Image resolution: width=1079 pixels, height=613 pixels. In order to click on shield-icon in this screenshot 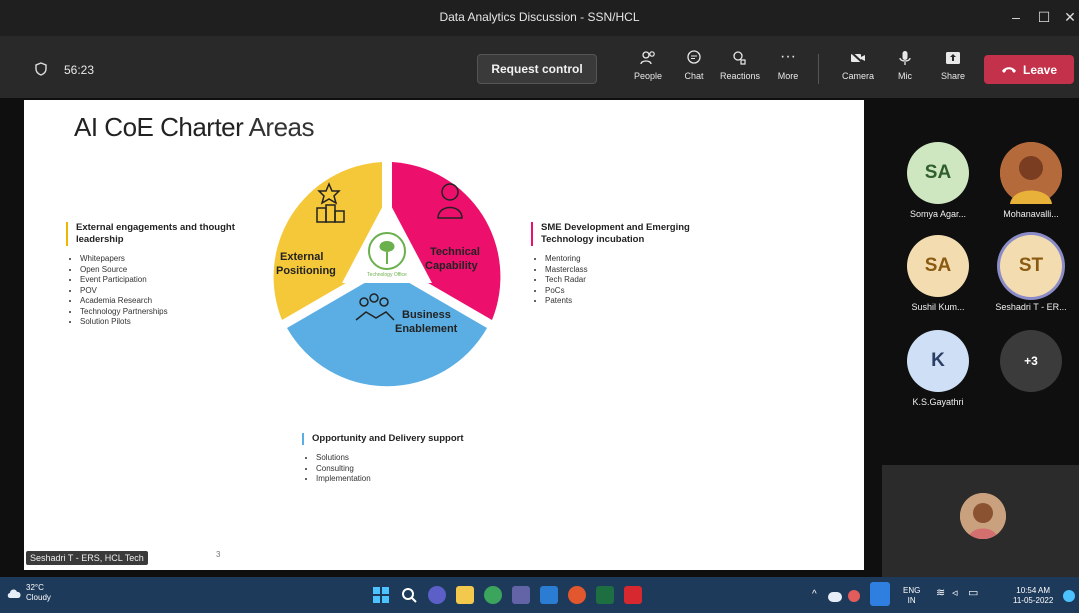, I will do `click(41, 69)`.